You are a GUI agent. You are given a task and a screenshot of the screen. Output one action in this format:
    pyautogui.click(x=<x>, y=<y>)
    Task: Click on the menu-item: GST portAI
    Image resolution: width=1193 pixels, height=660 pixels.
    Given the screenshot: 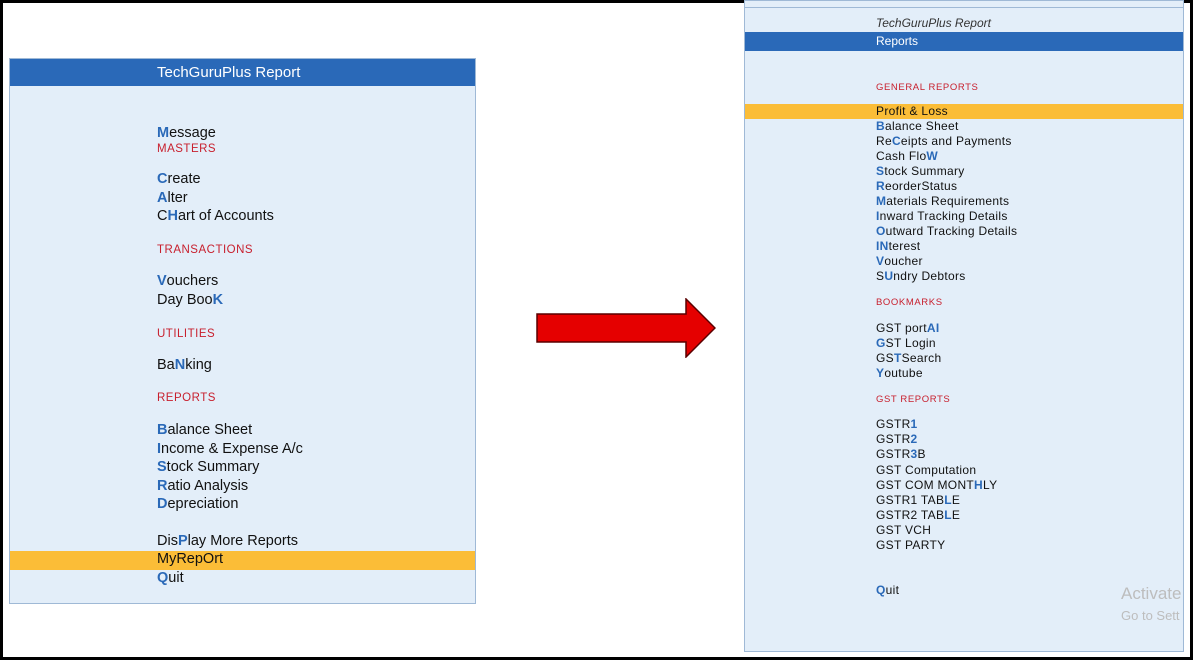 What is the action you would take?
    pyautogui.click(x=907, y=328)
    